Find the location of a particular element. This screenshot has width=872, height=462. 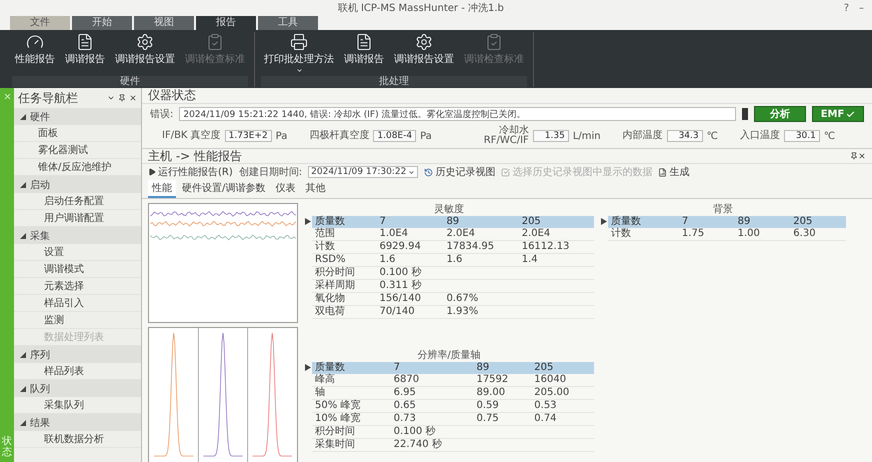

ribbon-tab: 视图 is located at coordinates (164, 23).